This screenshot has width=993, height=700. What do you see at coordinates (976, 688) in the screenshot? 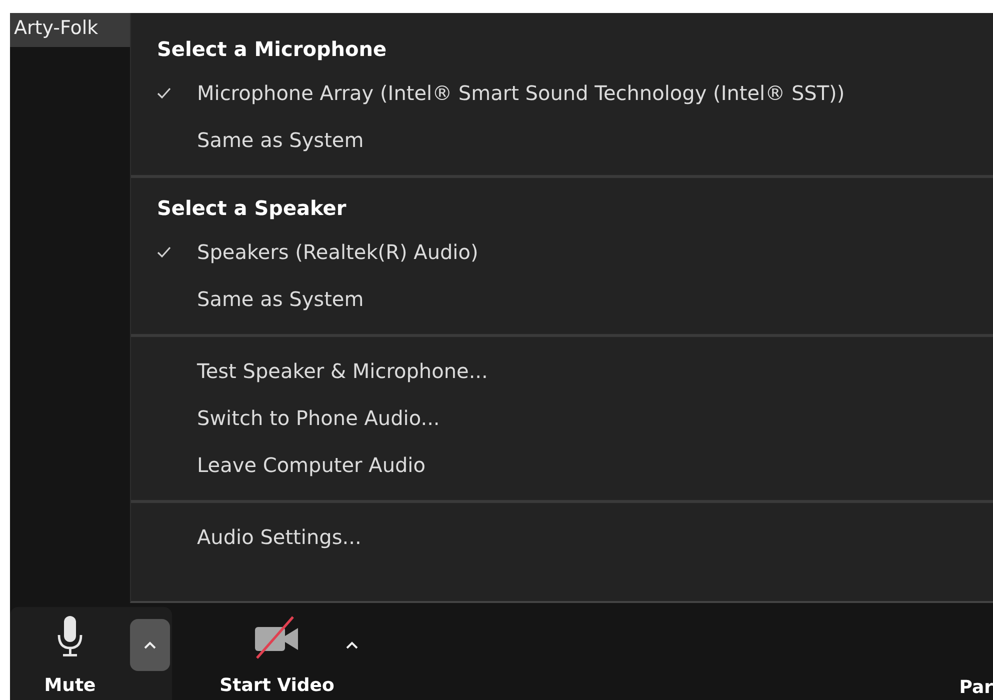
I see `participants-label: Par` at bounding box center [976, 688].